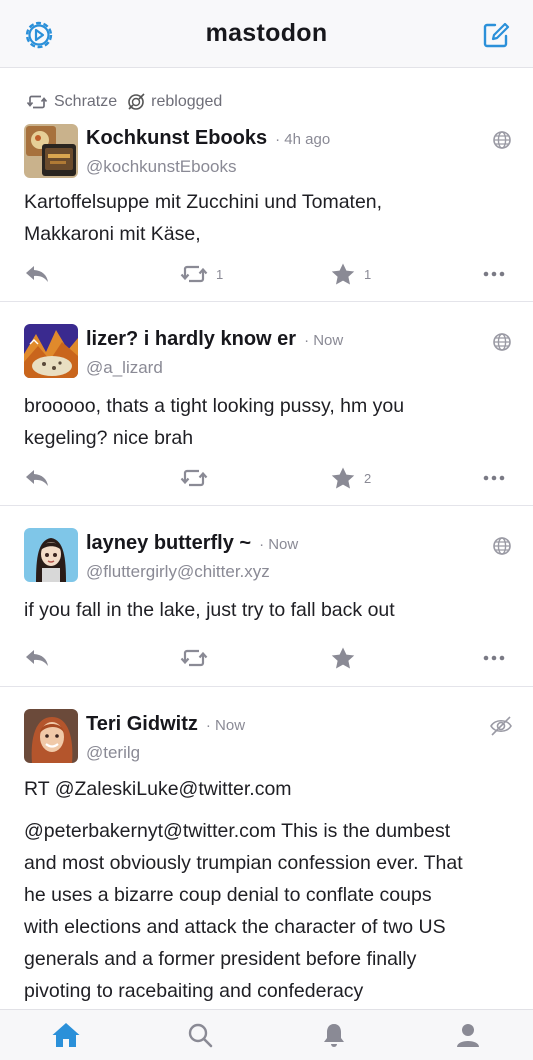 The width and height of the screenshot is (533, 1060). Describe the element at coordinates (368, 478) in the screenshot. I see `favourite-count: 2` at that location.